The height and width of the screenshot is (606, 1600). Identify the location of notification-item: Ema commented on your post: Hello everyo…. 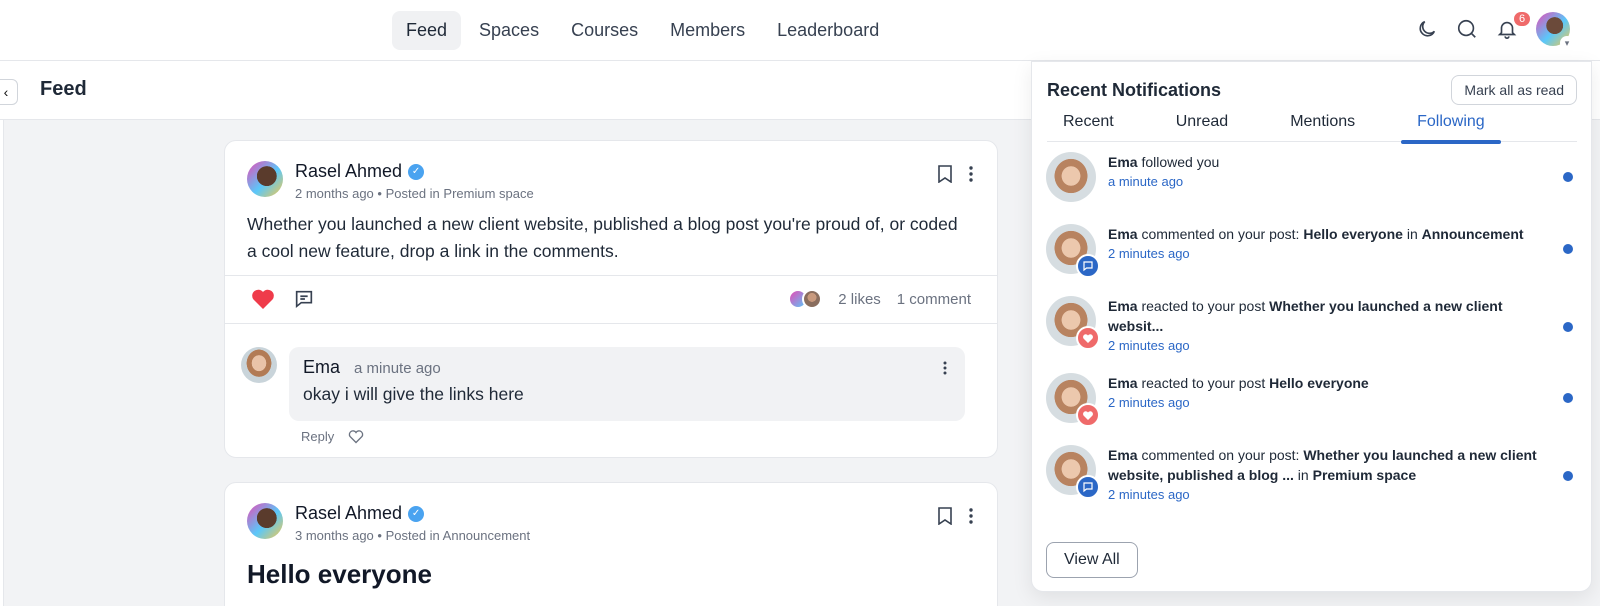
(1313, 251).